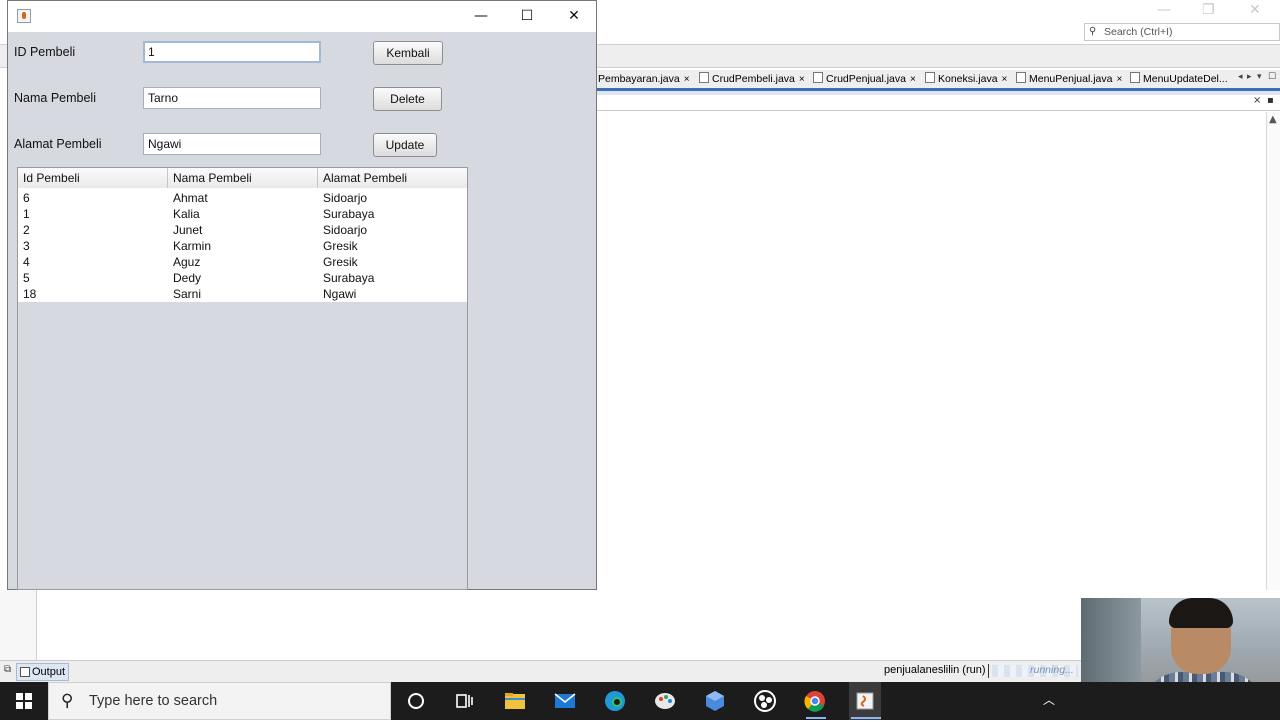  I want to click on magnifier-icon: ⚲, so click(1093, 31).